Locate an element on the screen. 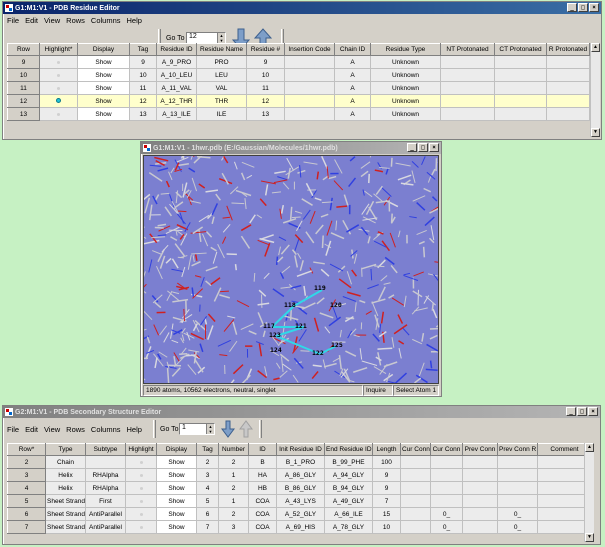 This screenshot has width=605, height=547. row-number: 4 is located at coordinates (26, 488).